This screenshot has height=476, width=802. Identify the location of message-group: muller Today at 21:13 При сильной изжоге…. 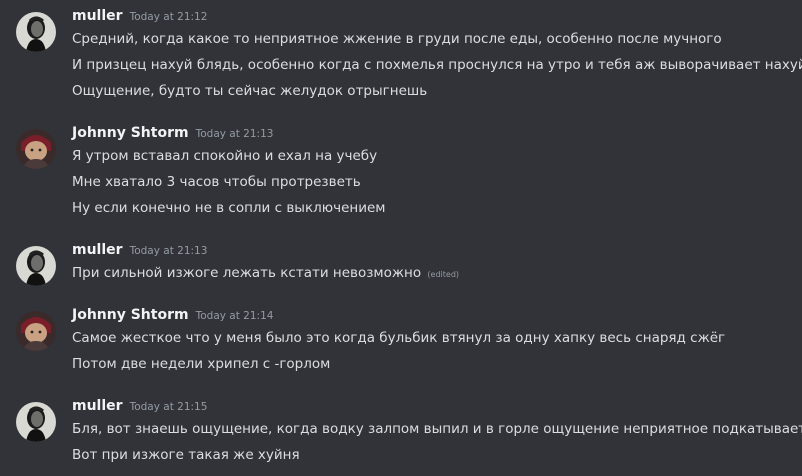
(401, 267).